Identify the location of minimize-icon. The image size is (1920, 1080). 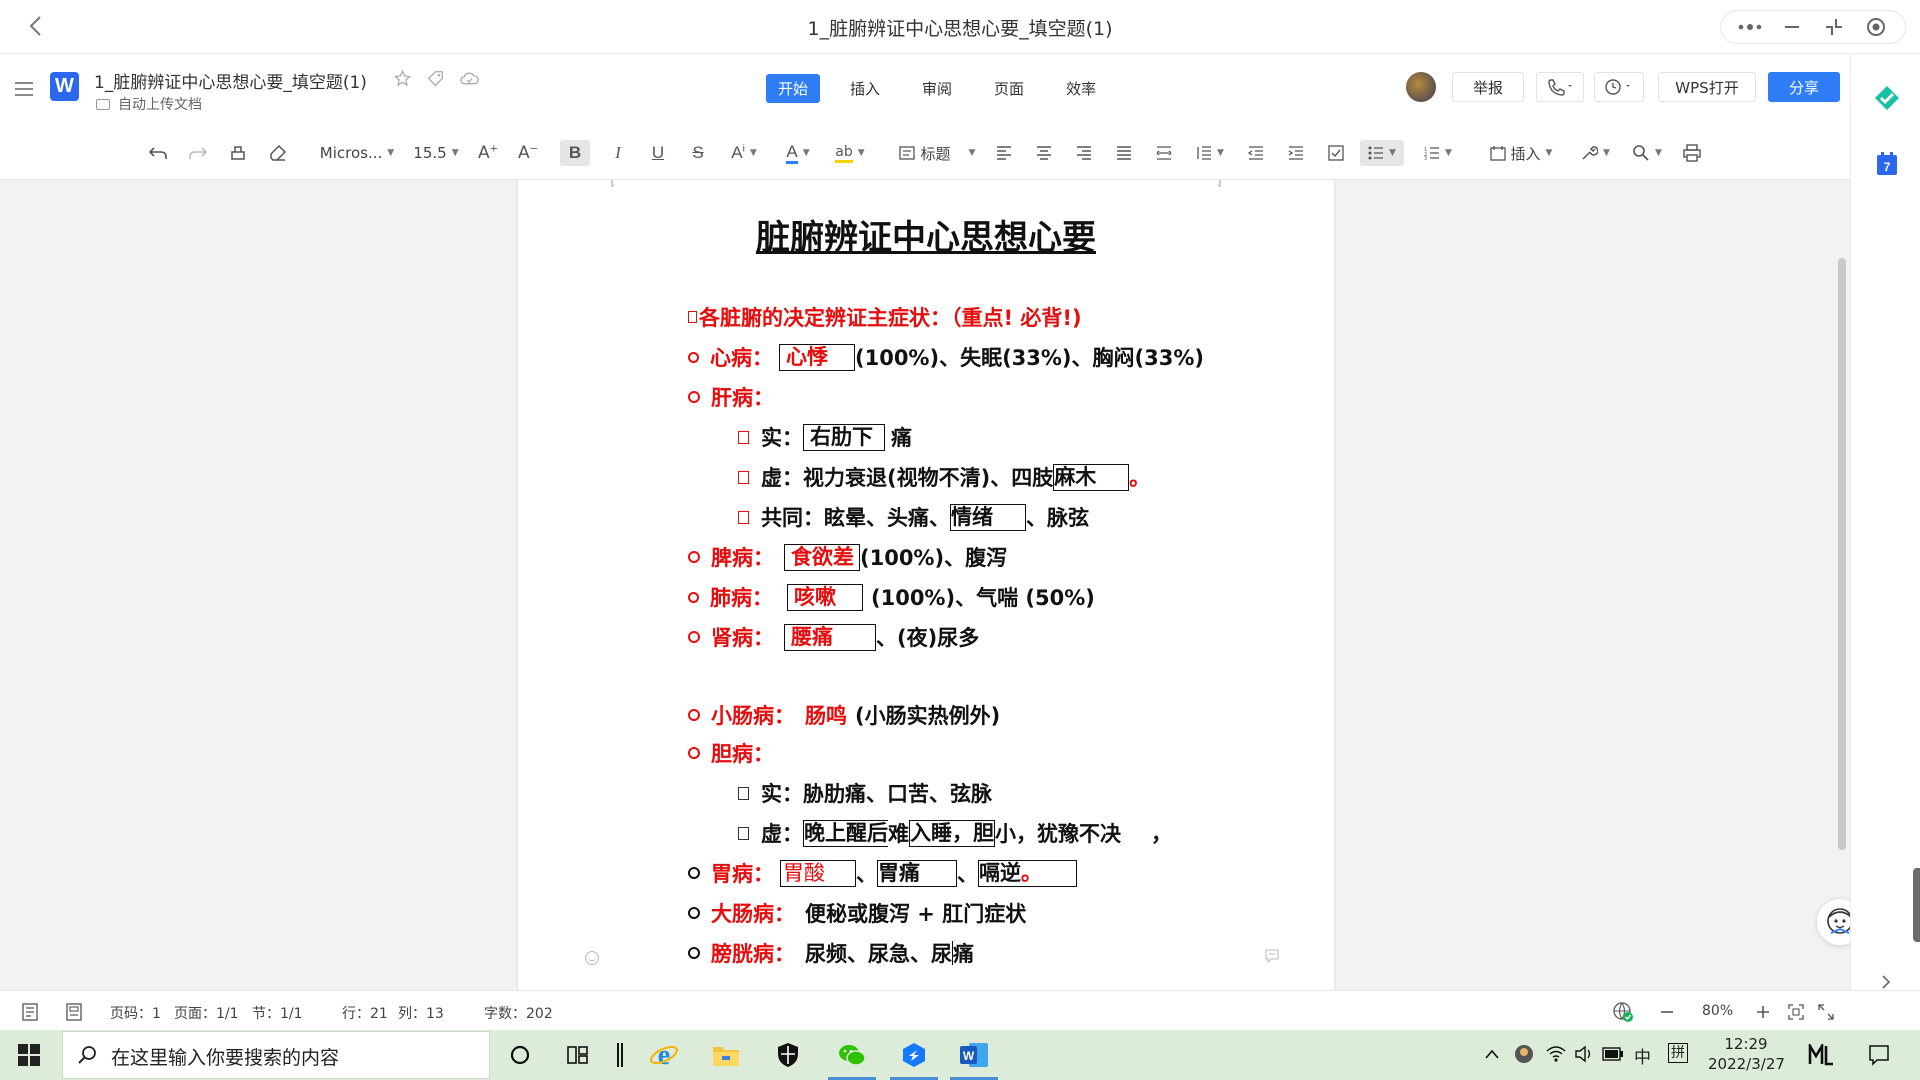
(1792, 27).